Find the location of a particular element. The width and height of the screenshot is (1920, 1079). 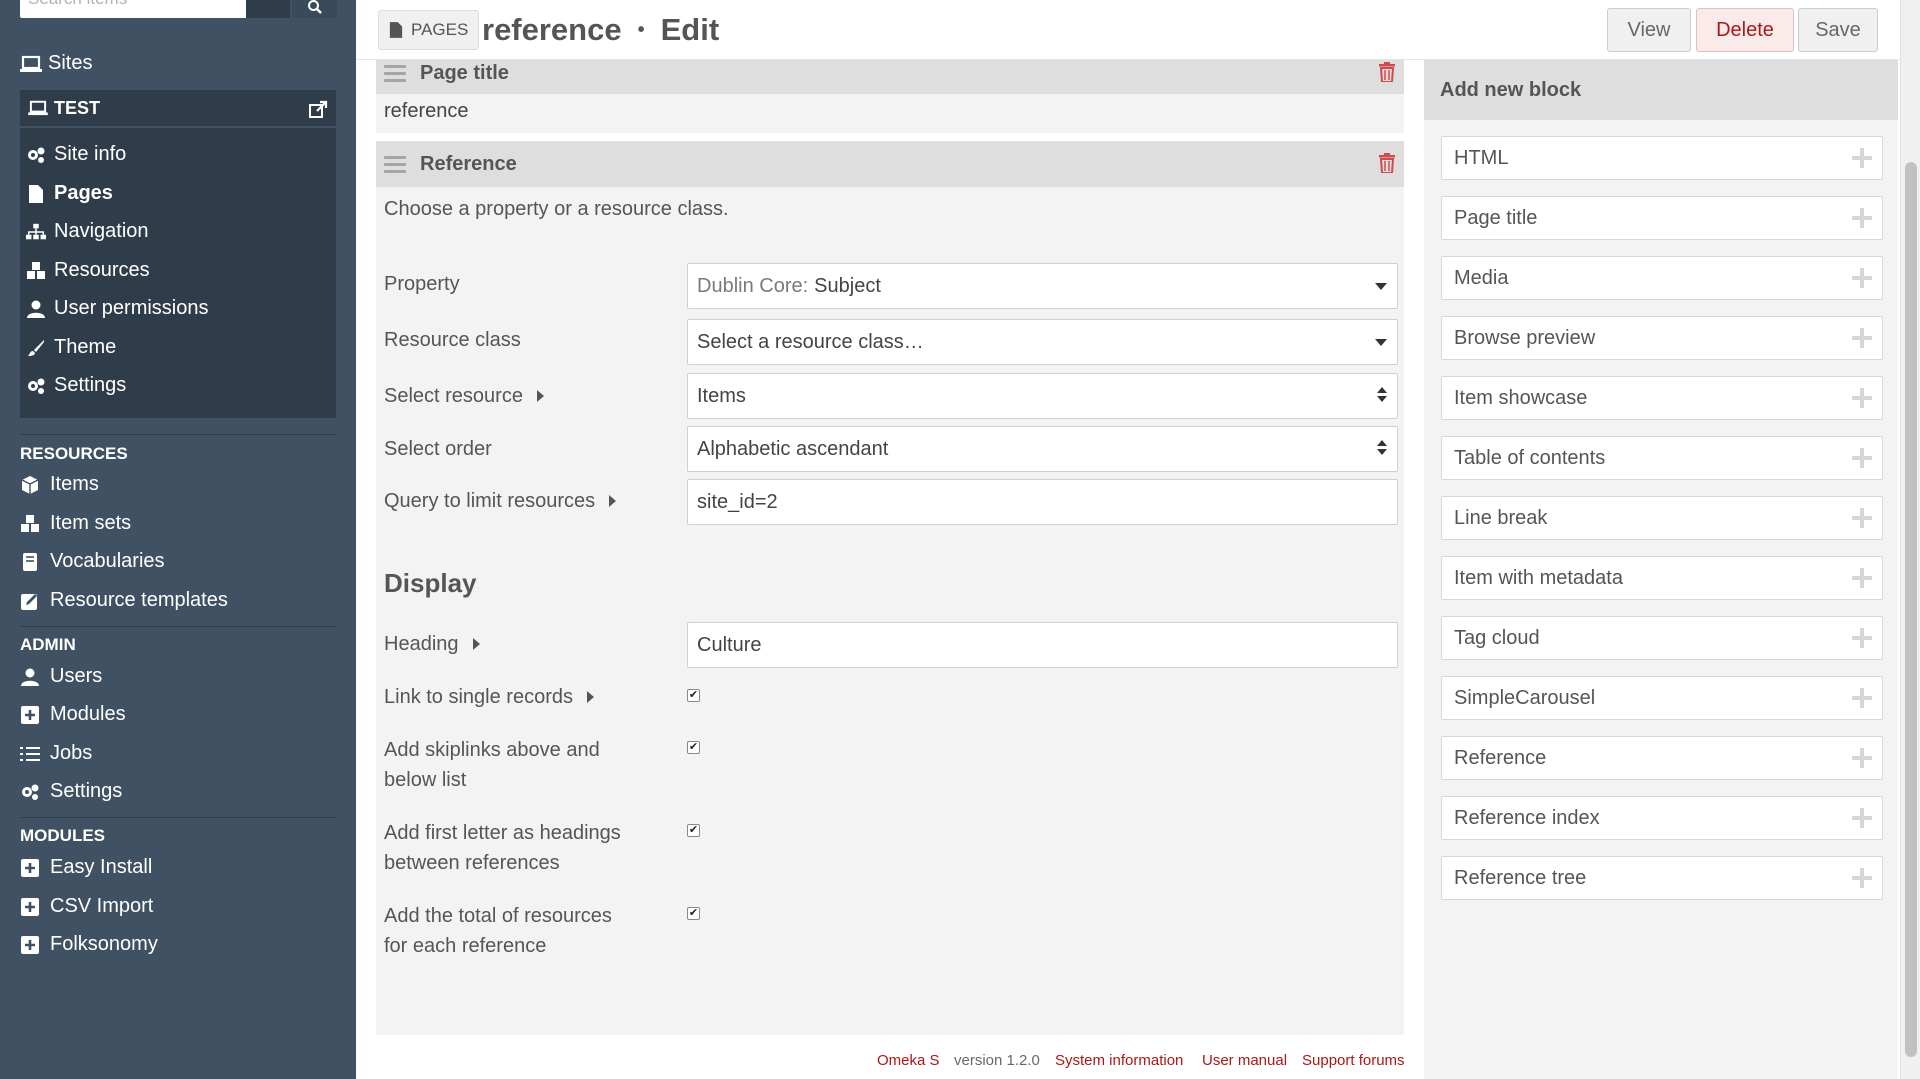

footer-omeka-link: Omeka S is located at coordinates (908, 1060).